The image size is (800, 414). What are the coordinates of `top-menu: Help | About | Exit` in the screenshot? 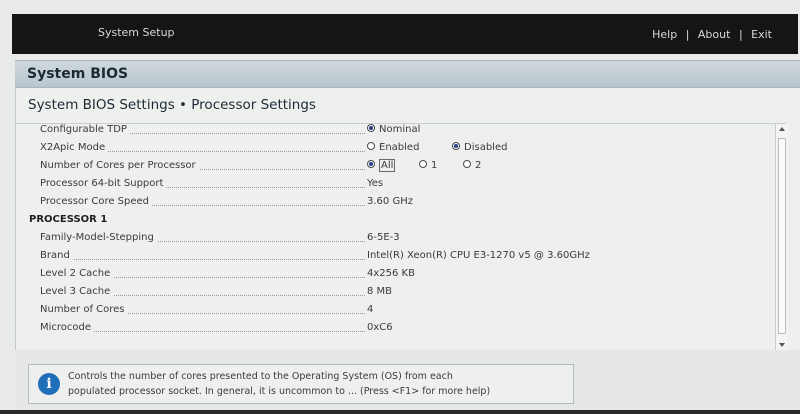 It's located at (712, 34).